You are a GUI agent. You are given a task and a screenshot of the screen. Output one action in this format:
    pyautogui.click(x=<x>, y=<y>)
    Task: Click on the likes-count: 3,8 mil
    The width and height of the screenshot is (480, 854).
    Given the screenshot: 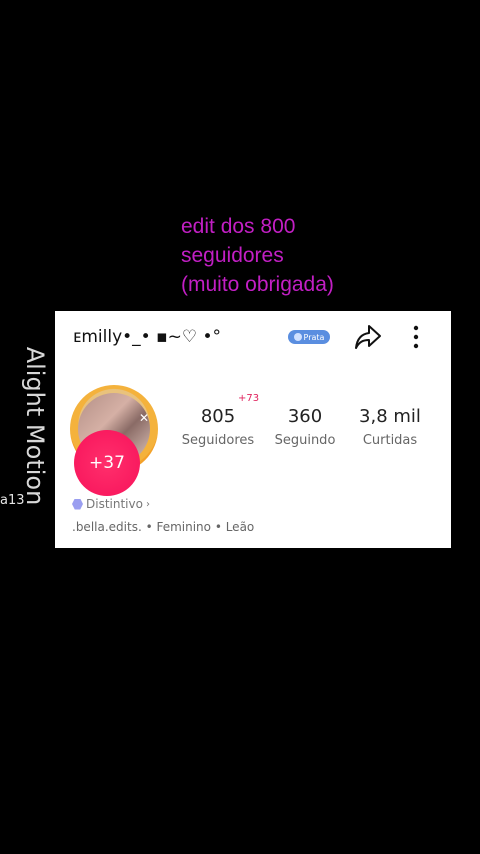 What is the action you would take?
    pyautogui.click(x=390, y=416)
    